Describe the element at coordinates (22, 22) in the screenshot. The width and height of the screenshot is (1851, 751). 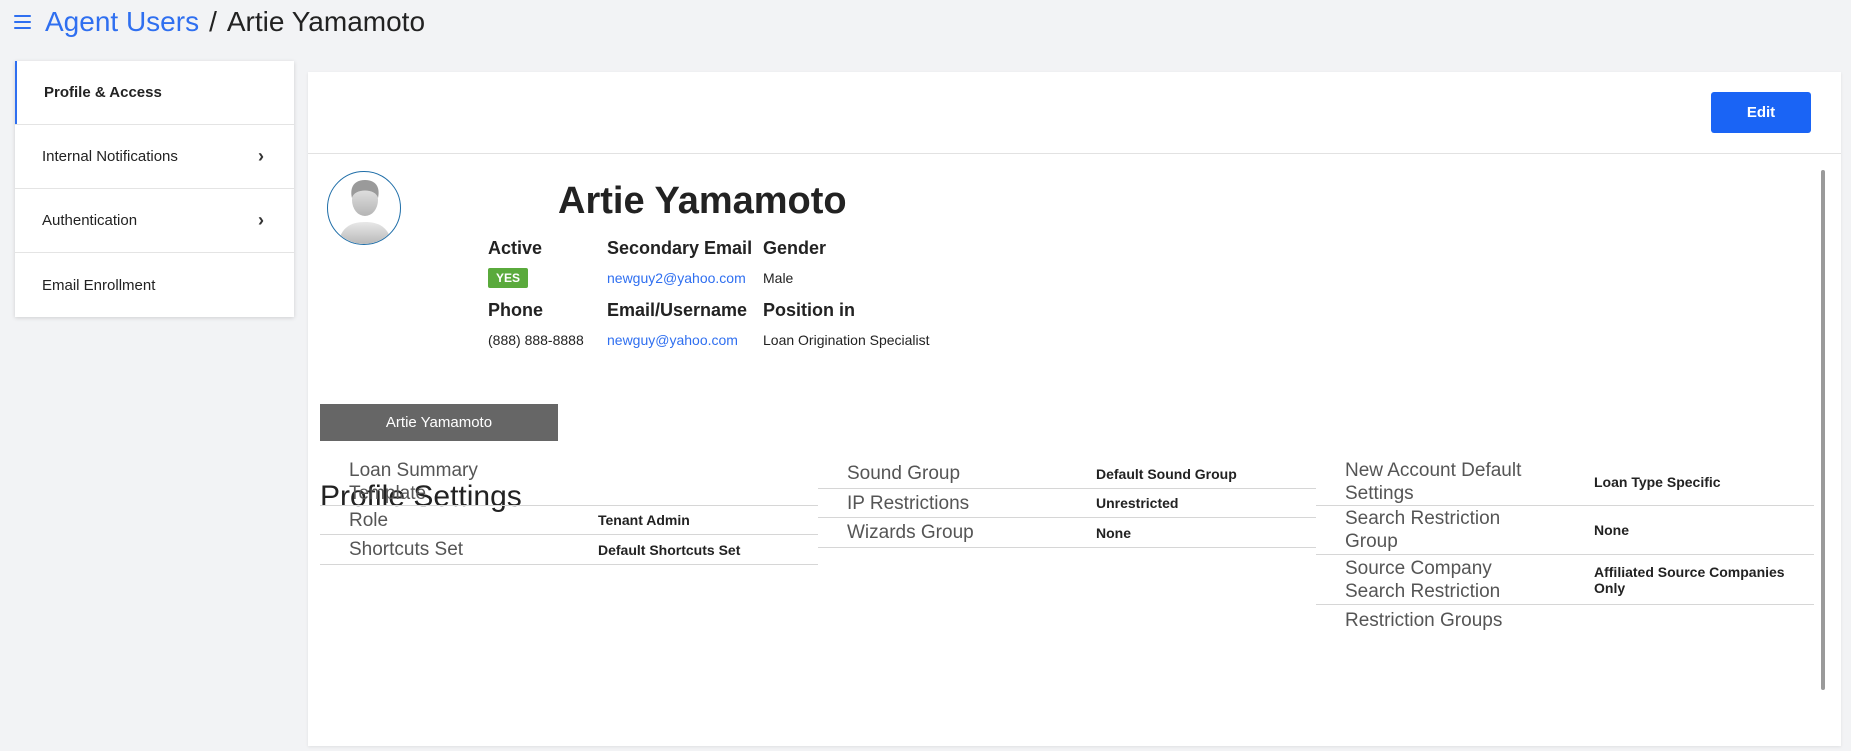
I see `menu-icon` at that location.